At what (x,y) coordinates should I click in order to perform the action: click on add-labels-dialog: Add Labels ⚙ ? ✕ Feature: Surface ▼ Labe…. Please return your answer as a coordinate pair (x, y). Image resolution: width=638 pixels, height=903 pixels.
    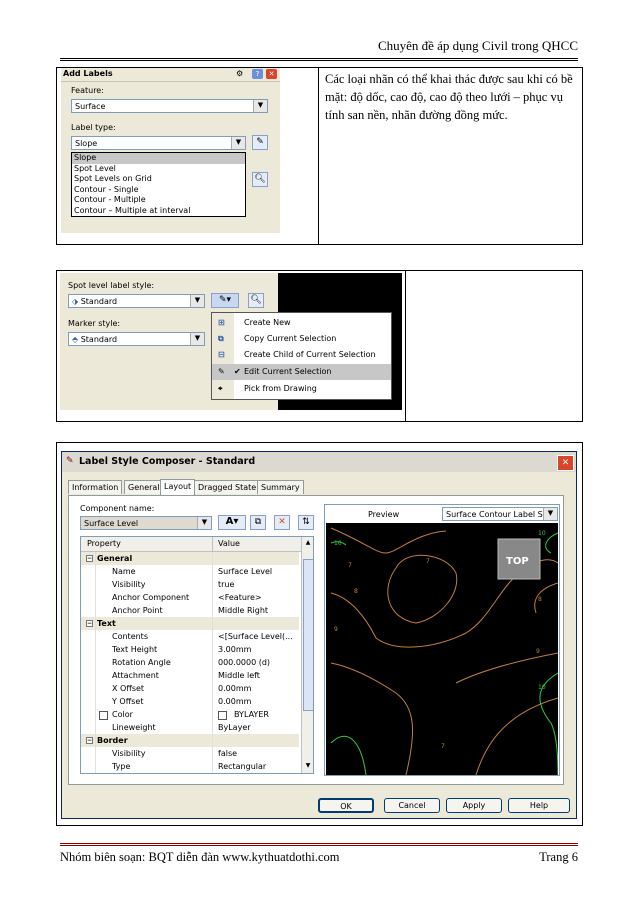
    Looking at the image, I should click on (170, 150).